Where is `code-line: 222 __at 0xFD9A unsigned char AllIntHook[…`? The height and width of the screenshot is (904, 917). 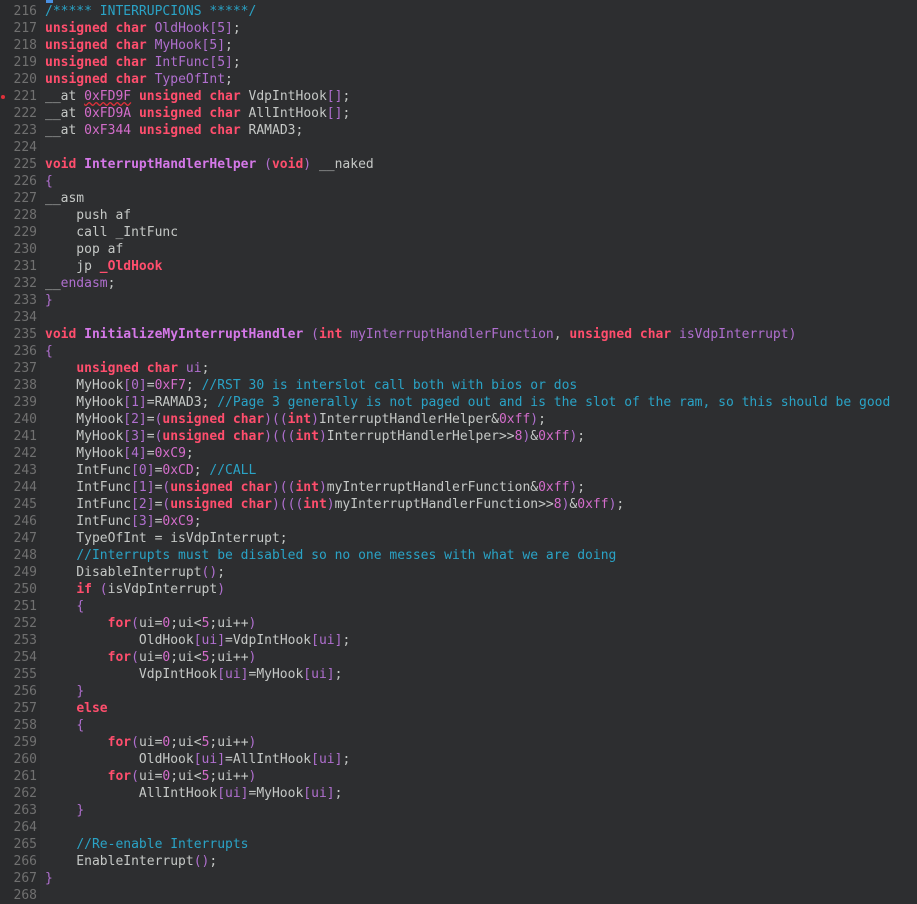 code-line: 222 __at 0xFD9A unsigned char AllIntHook[… is located at coordinates (458, 113).